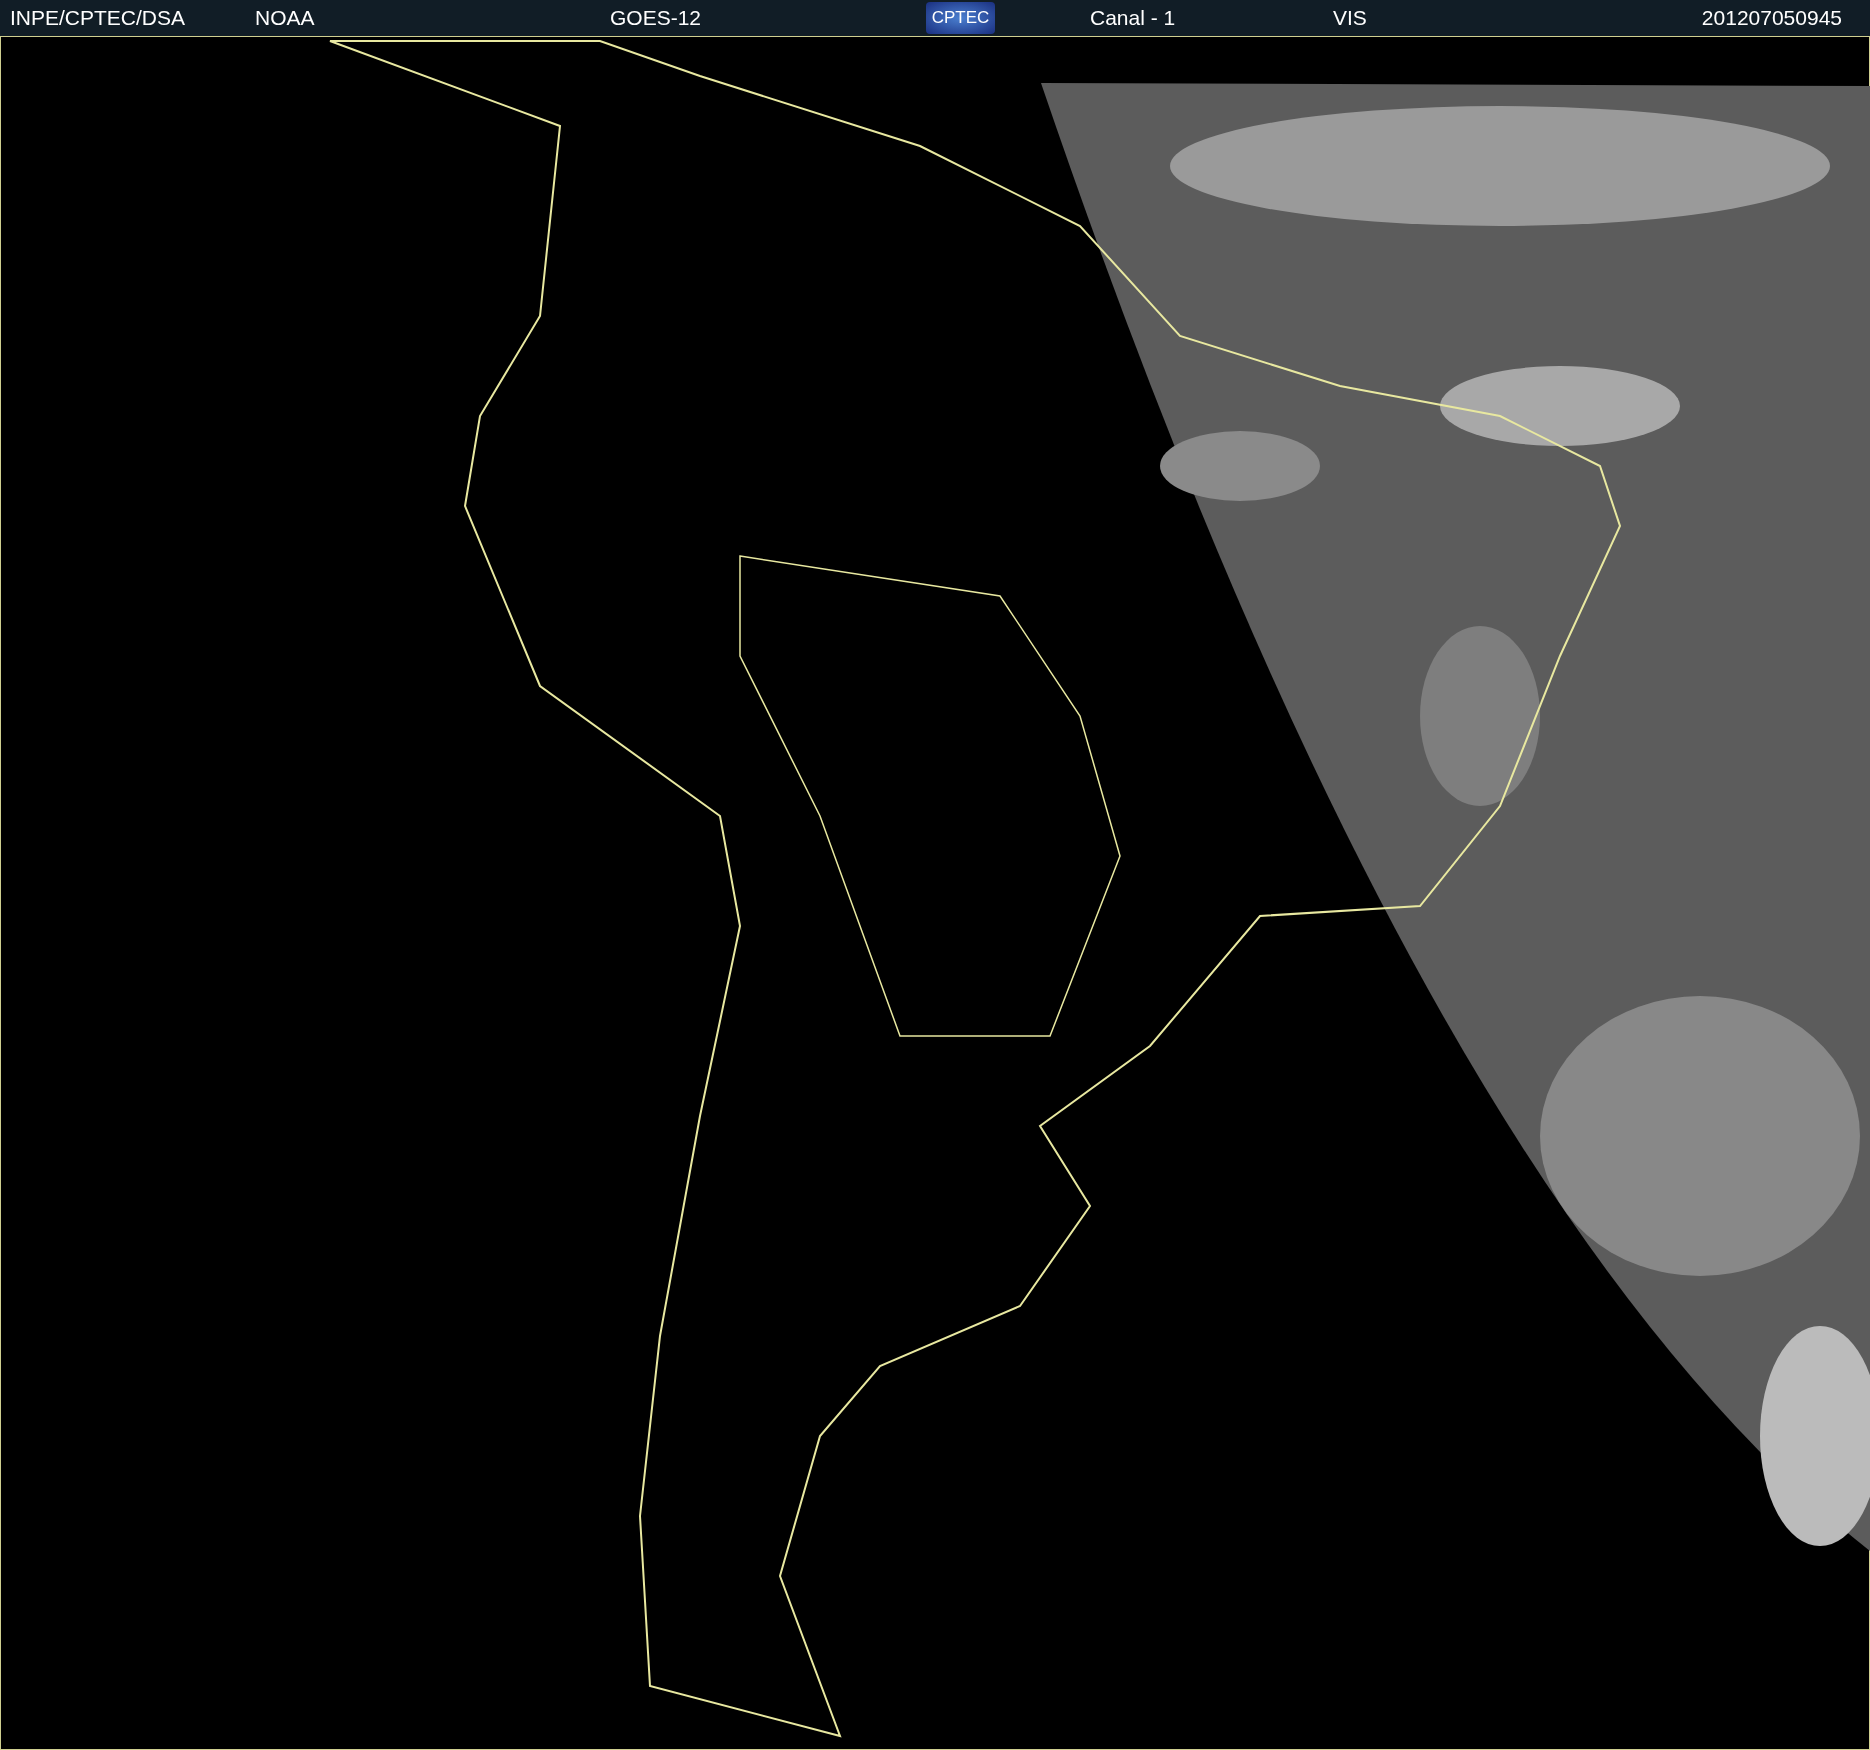 This screenshot has height=1750, width=1870. What do you see at coordinates (656, 18) in the screenshot?
I see `satellite-label: GOES-12` at bounding box center [656, 18].